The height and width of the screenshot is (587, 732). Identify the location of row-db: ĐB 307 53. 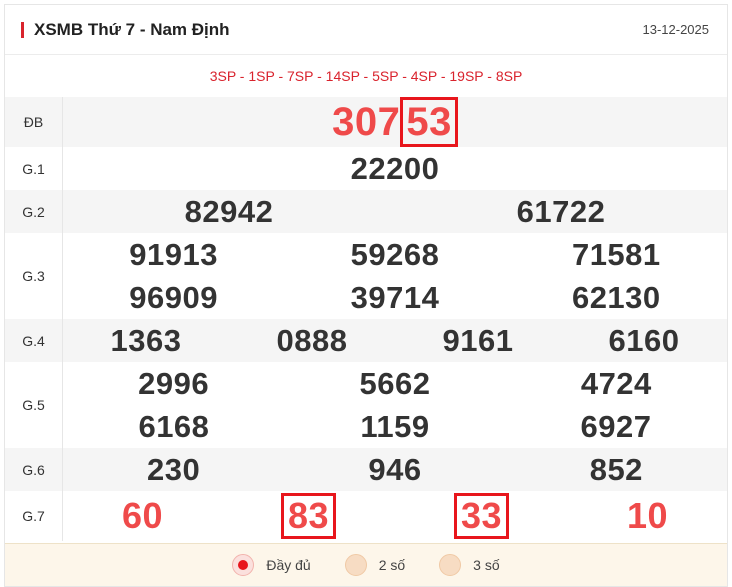
(366, 122).